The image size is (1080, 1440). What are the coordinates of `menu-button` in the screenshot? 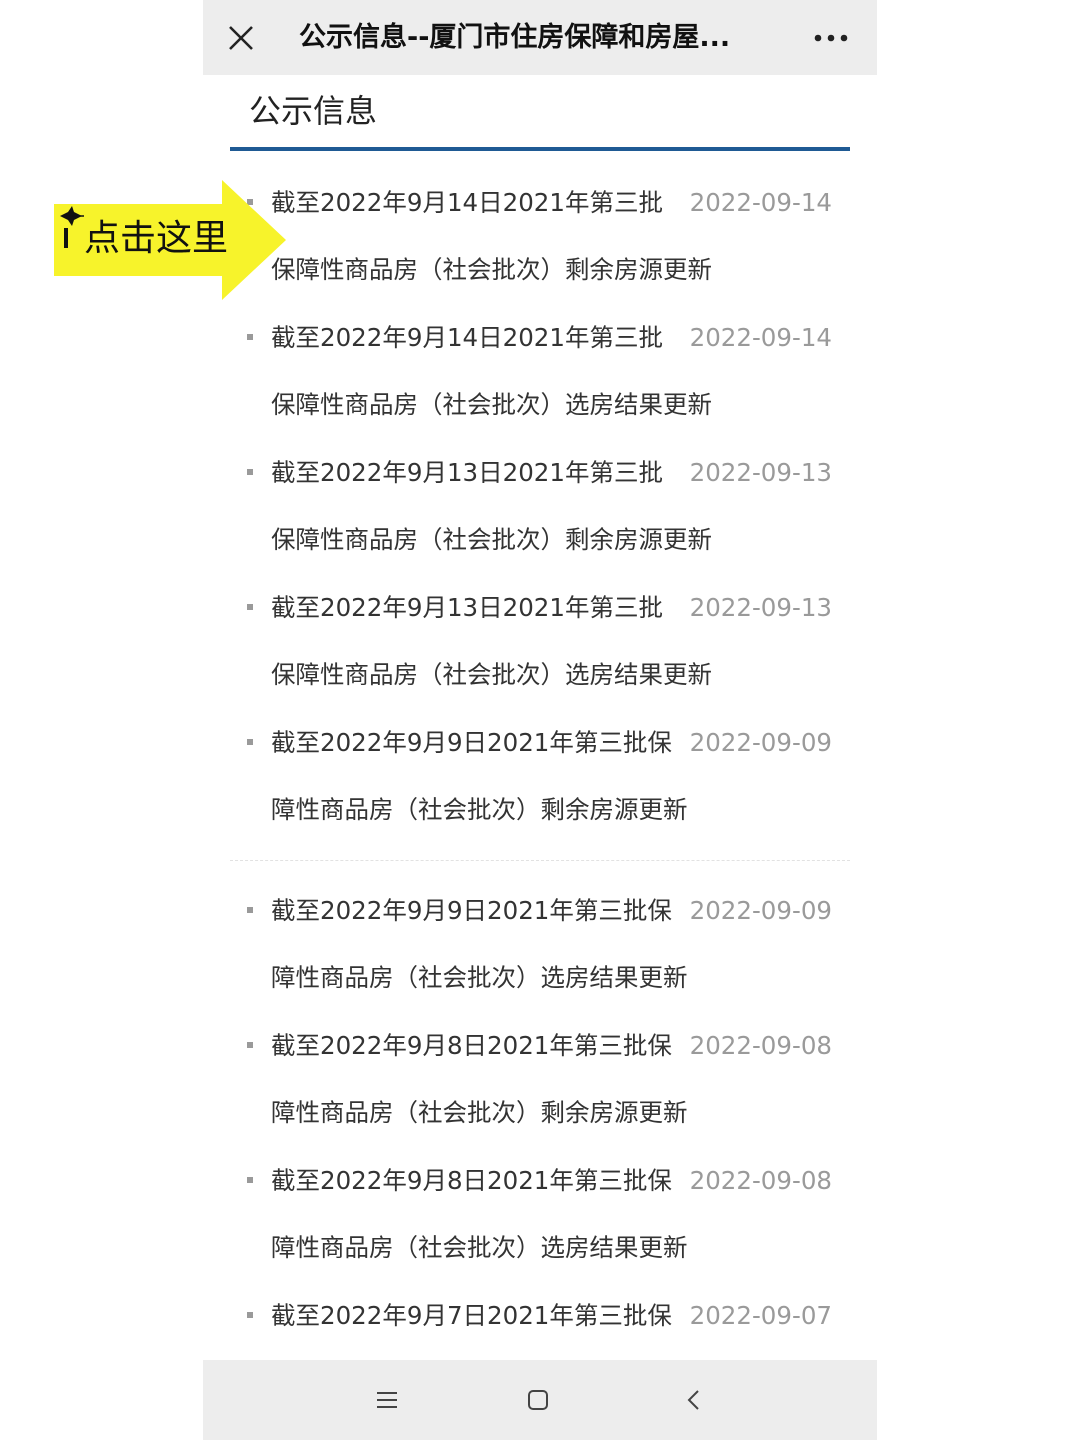 It's located at (387, 1400).